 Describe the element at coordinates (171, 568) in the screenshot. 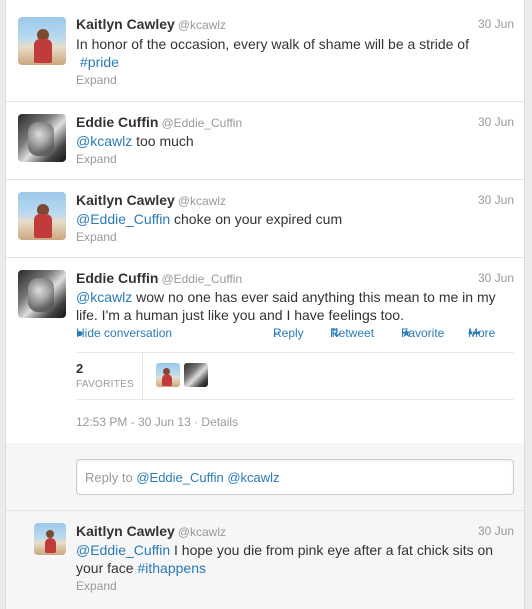

I see `hashtag-link: #ithappens` at that location.